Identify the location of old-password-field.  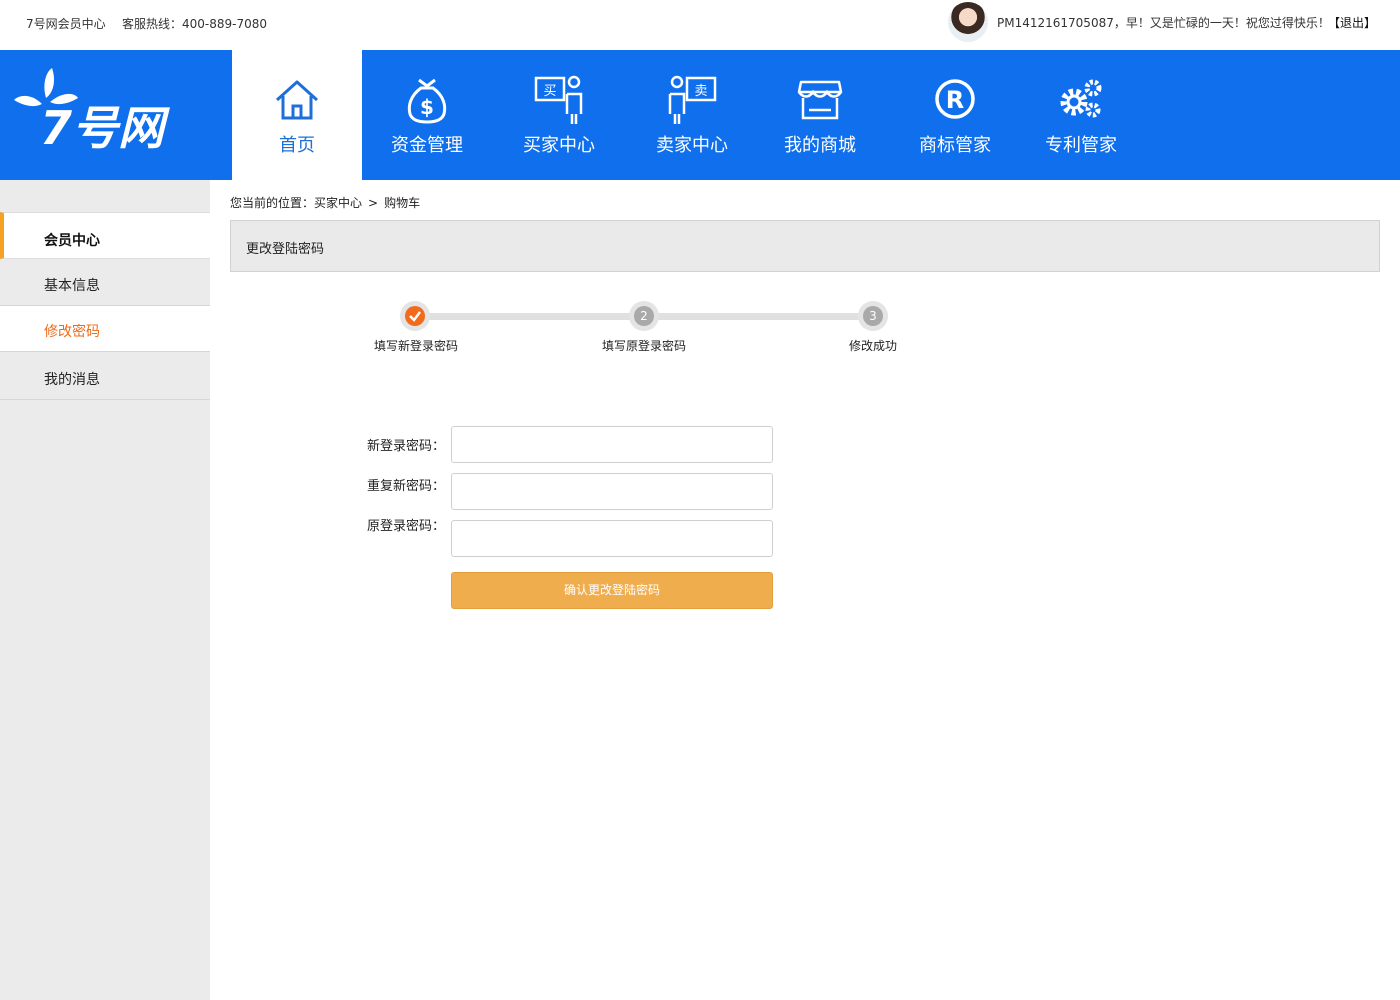
(612, 538).